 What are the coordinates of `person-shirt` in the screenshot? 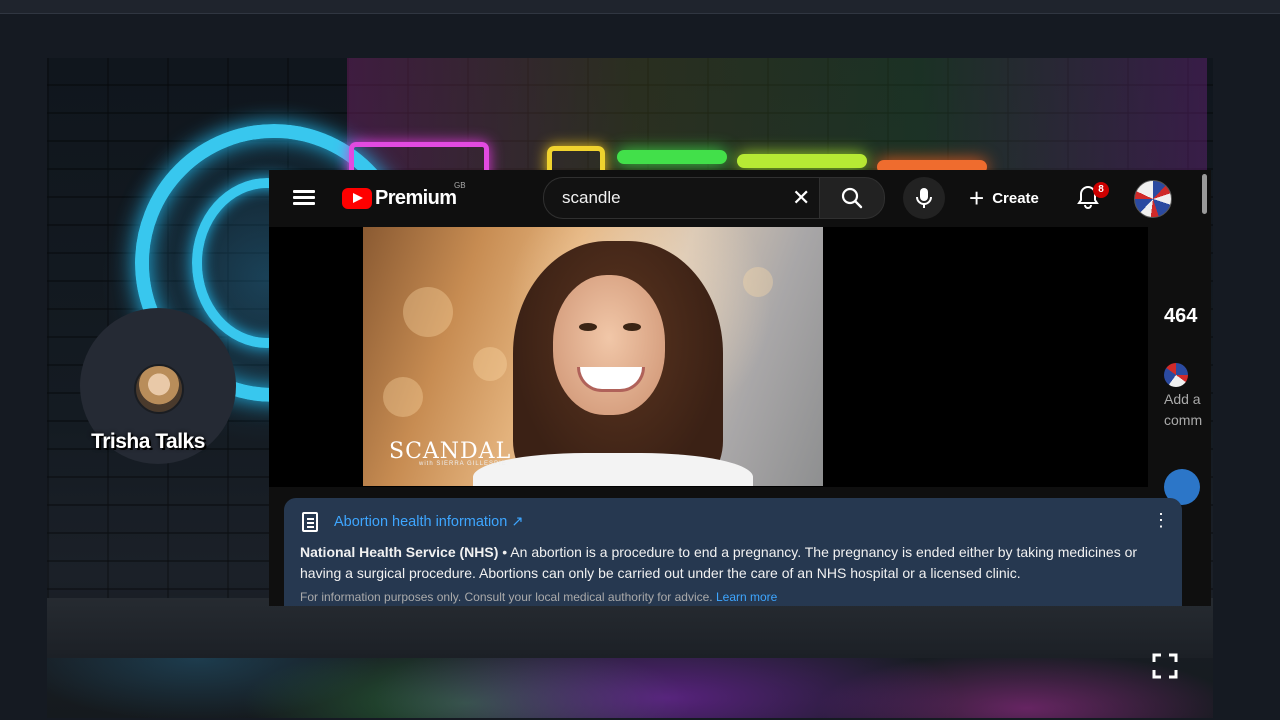 It's located at (613, 469).